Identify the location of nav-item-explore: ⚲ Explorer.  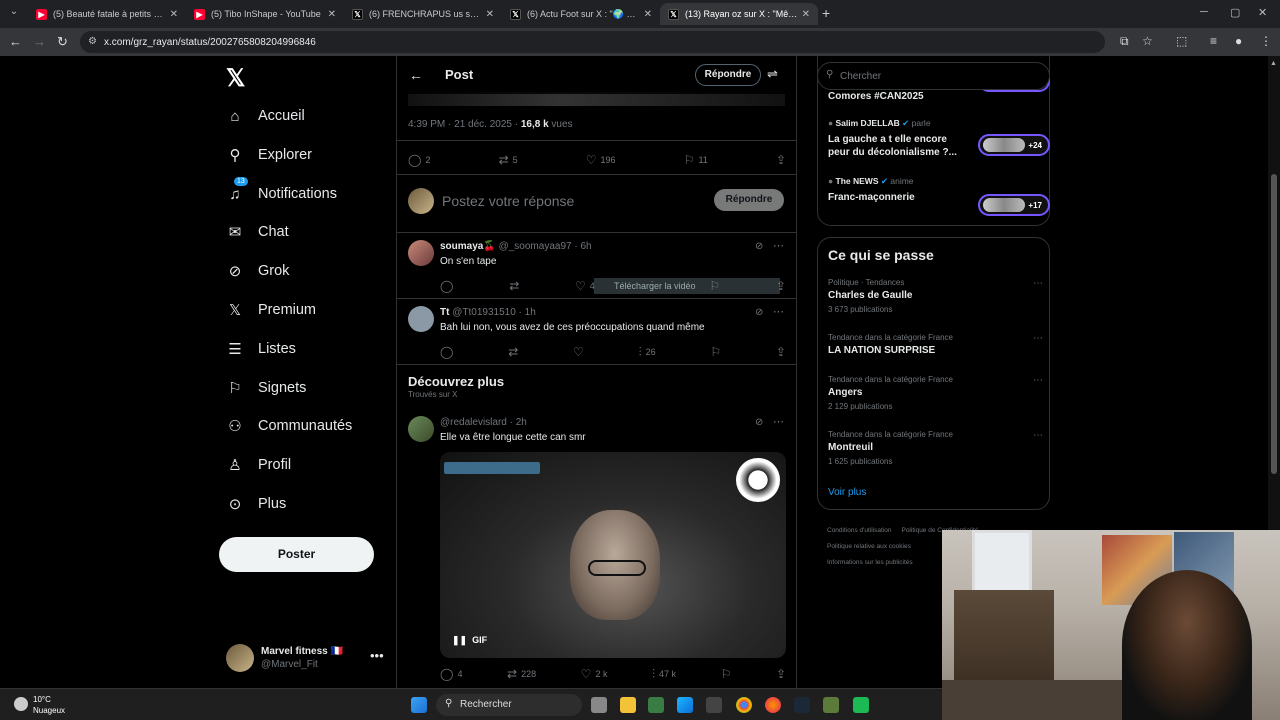
(269, 155).